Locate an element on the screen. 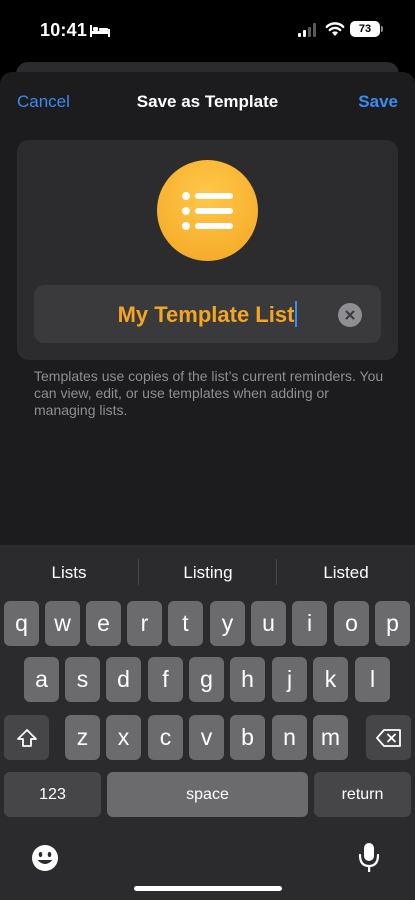 This screenshot has width=415, height=900. key-n: n is located at coordinates (289, 737).